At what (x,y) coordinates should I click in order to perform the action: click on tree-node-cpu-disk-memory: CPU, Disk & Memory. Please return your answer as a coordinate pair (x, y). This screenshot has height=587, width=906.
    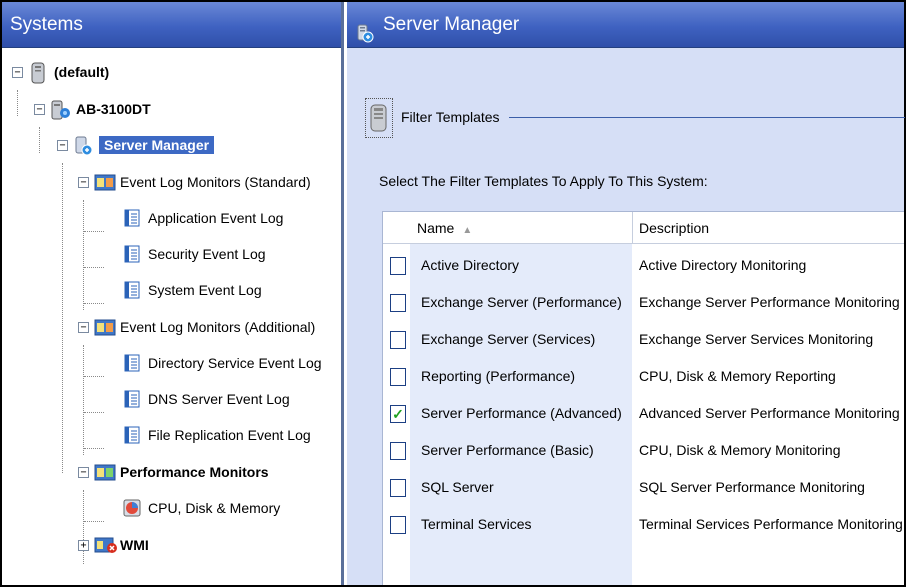
    Looking at the image, I should click on (201, 508).